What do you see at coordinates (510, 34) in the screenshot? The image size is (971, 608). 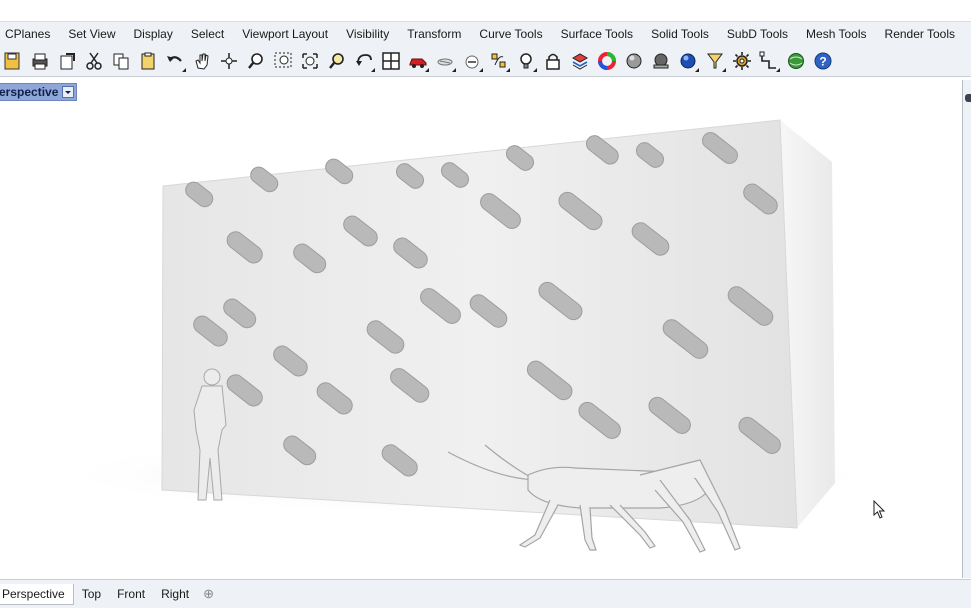 I see `tab-curve-tools: Curve Tools` at bounding box center [510, 34].